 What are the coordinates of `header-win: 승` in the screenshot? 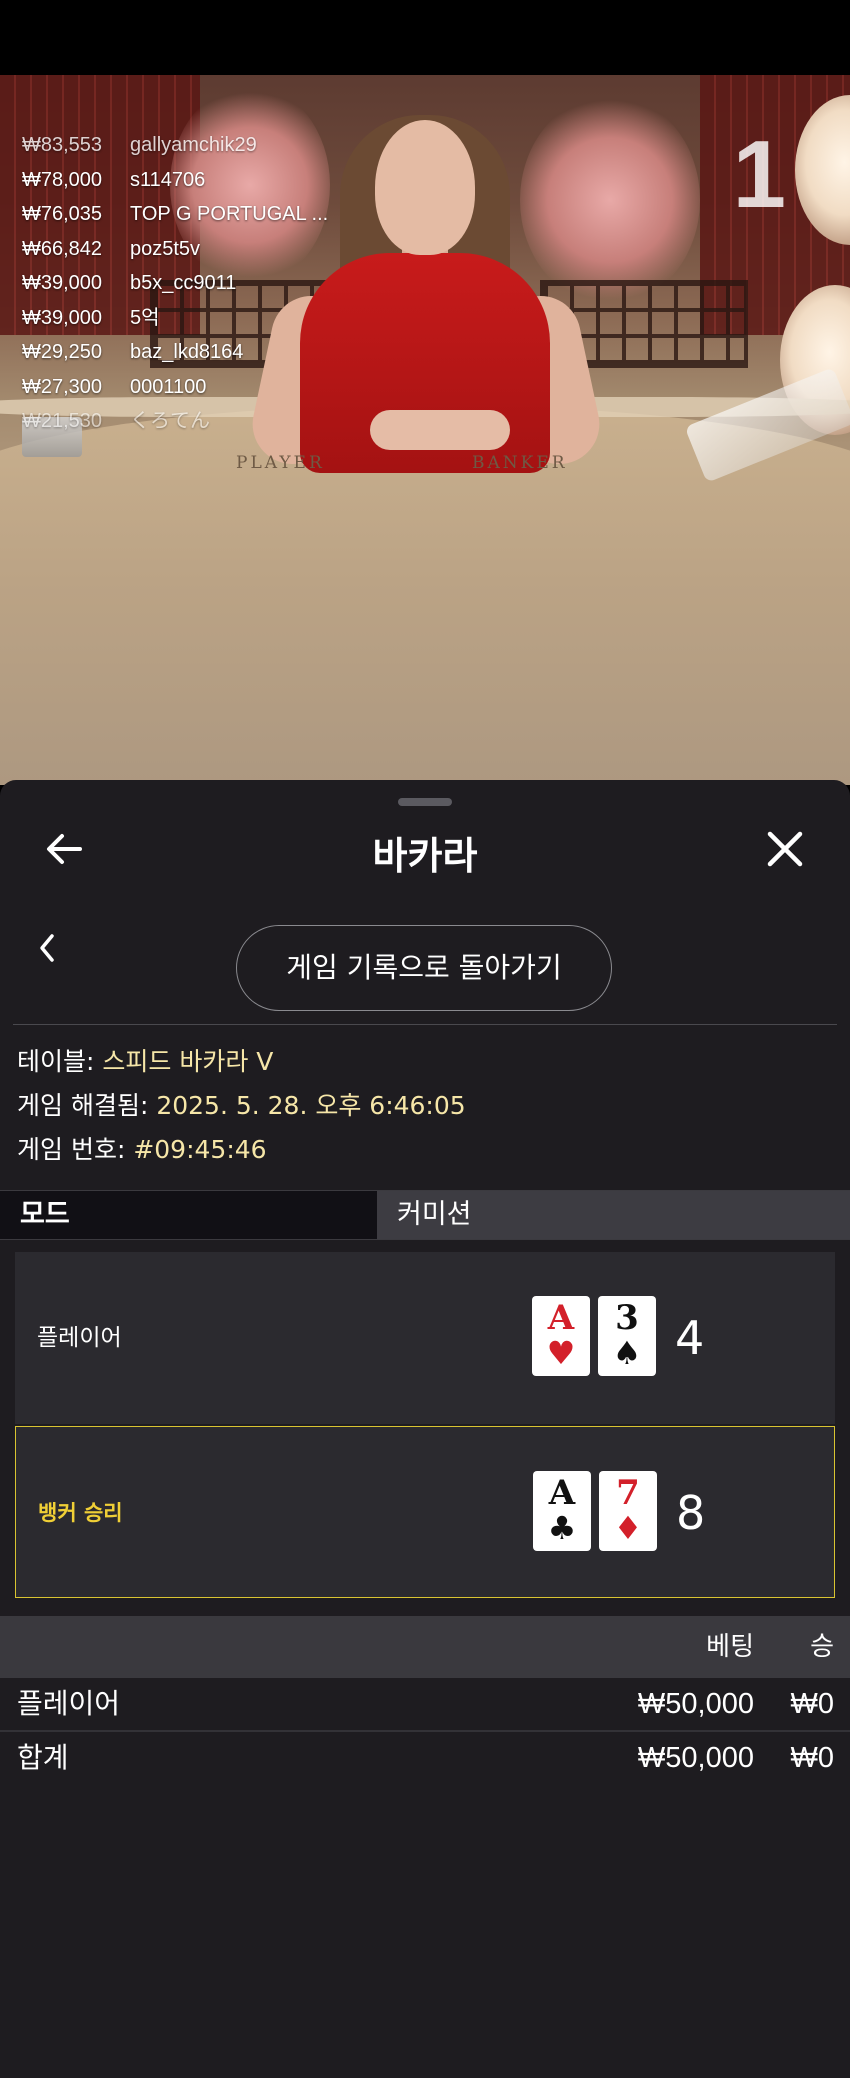 It's located at (822, 1647).